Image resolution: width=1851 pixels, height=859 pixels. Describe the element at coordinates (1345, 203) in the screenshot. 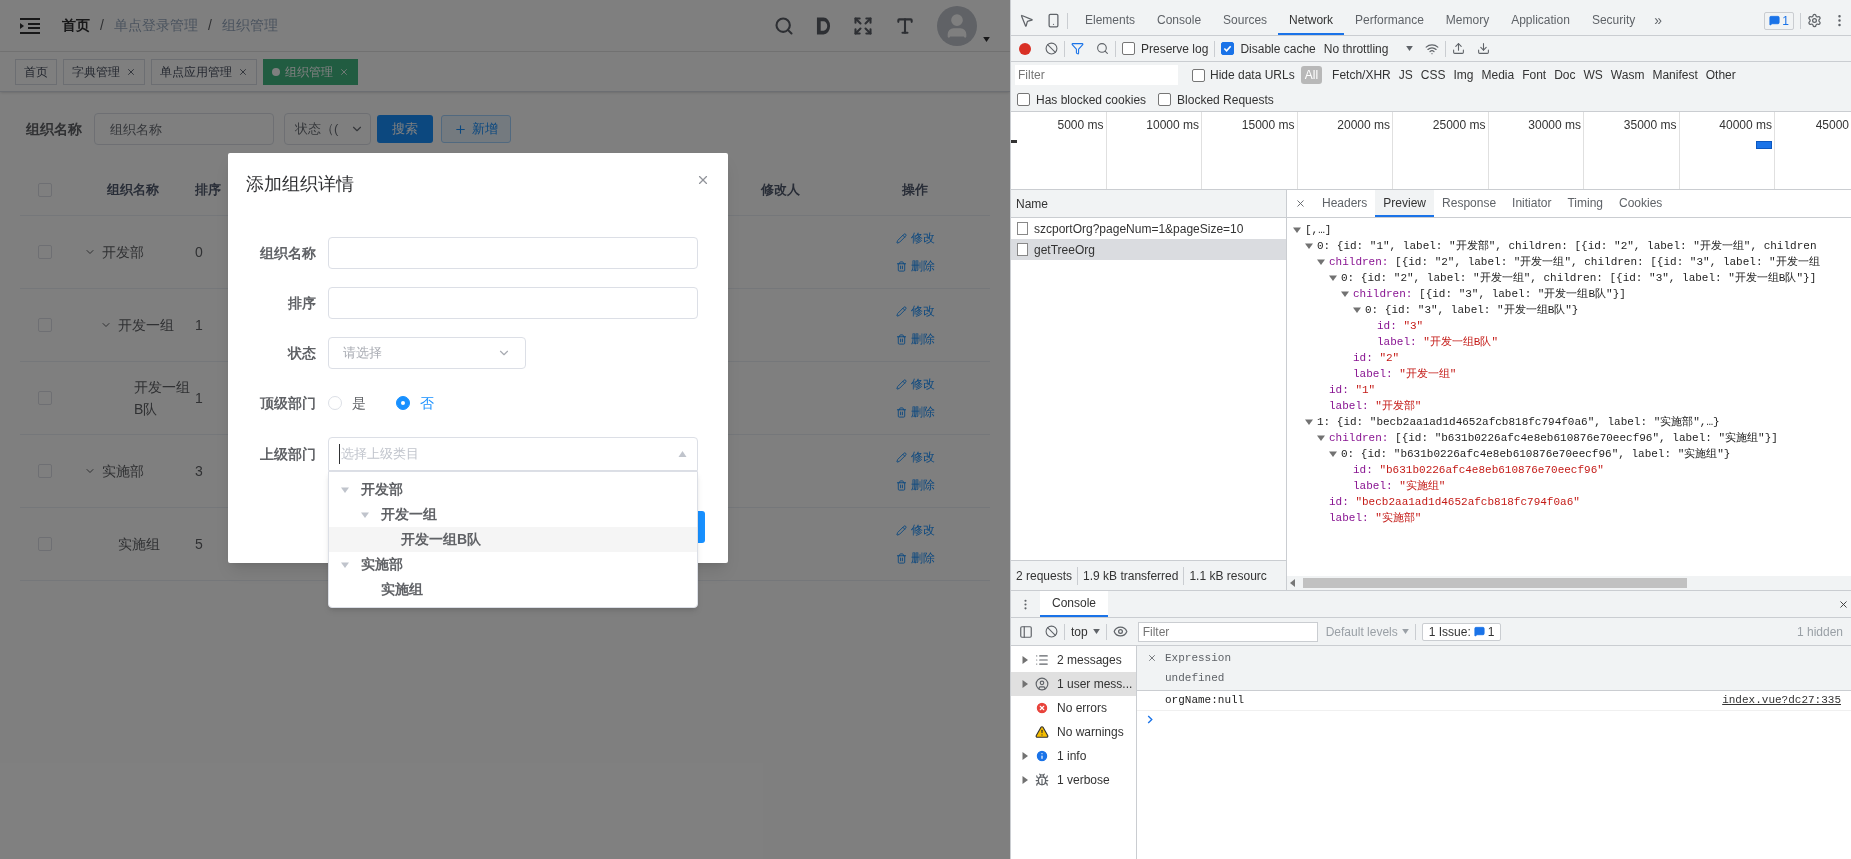

I see `detail-tab: Headers` at that location.